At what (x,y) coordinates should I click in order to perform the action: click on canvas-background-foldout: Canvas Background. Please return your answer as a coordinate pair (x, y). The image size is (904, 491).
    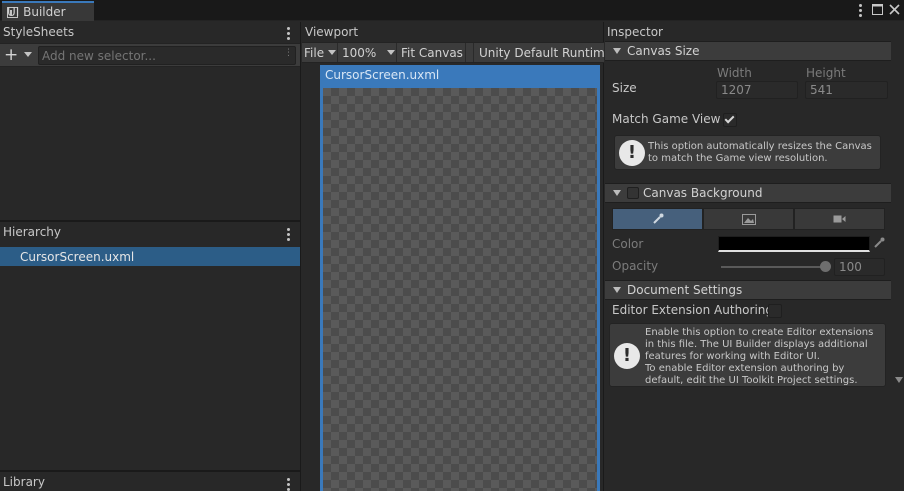
    Looking at the image, I should click on (748, 193).